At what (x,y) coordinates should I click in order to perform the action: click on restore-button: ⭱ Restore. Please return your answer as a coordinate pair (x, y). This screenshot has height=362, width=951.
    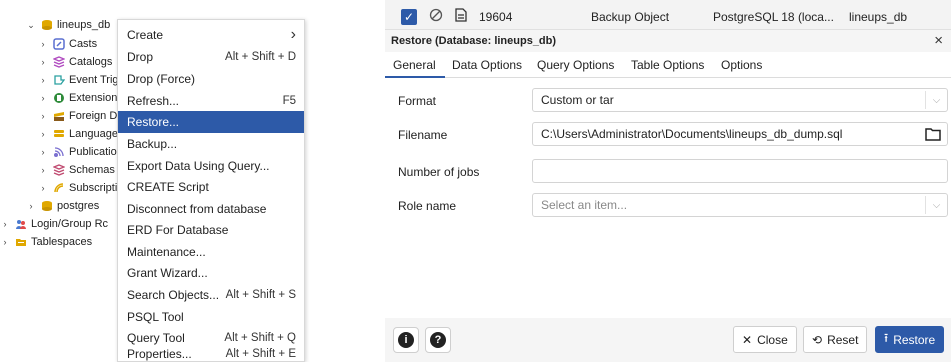
    Looking at the image, I should click on (910, 339).